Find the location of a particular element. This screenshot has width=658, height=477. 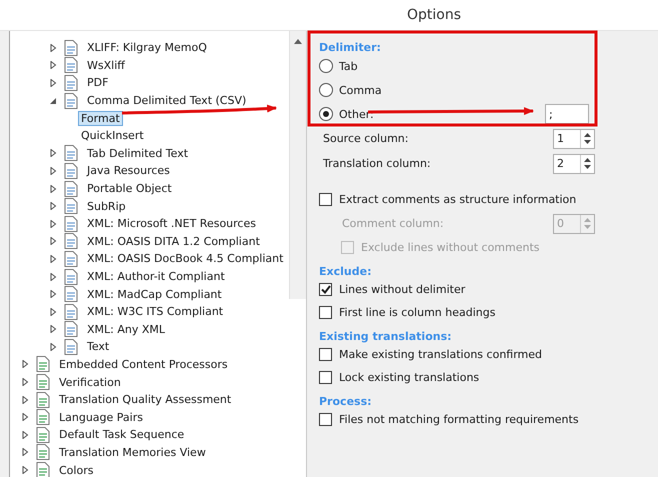

collapse-triangle-icon is located at coordinates (53, 101).